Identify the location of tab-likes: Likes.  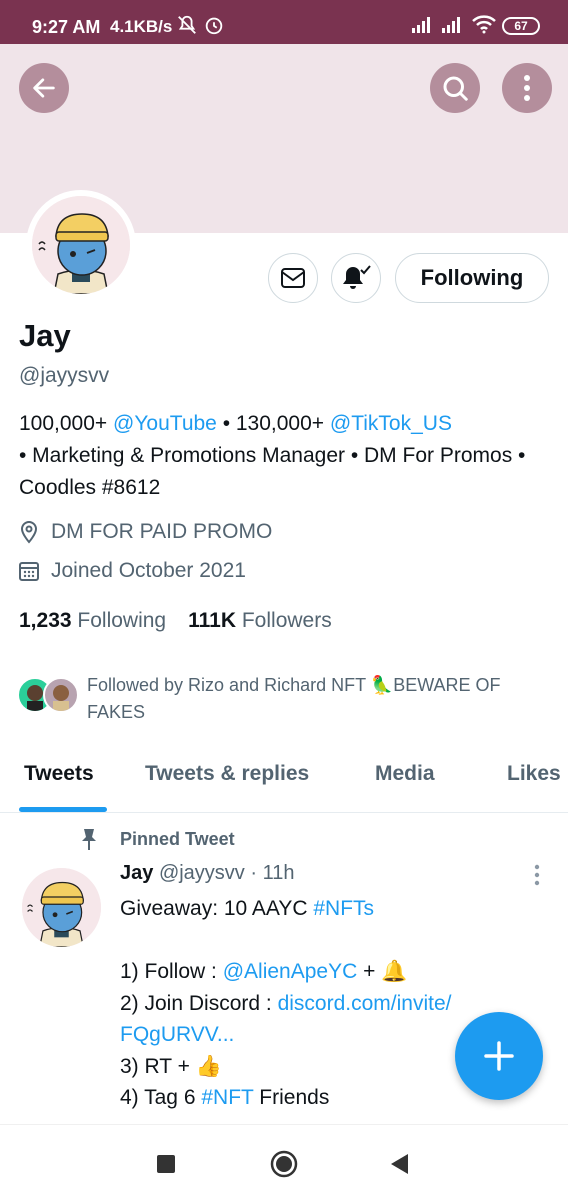
(534, 774).